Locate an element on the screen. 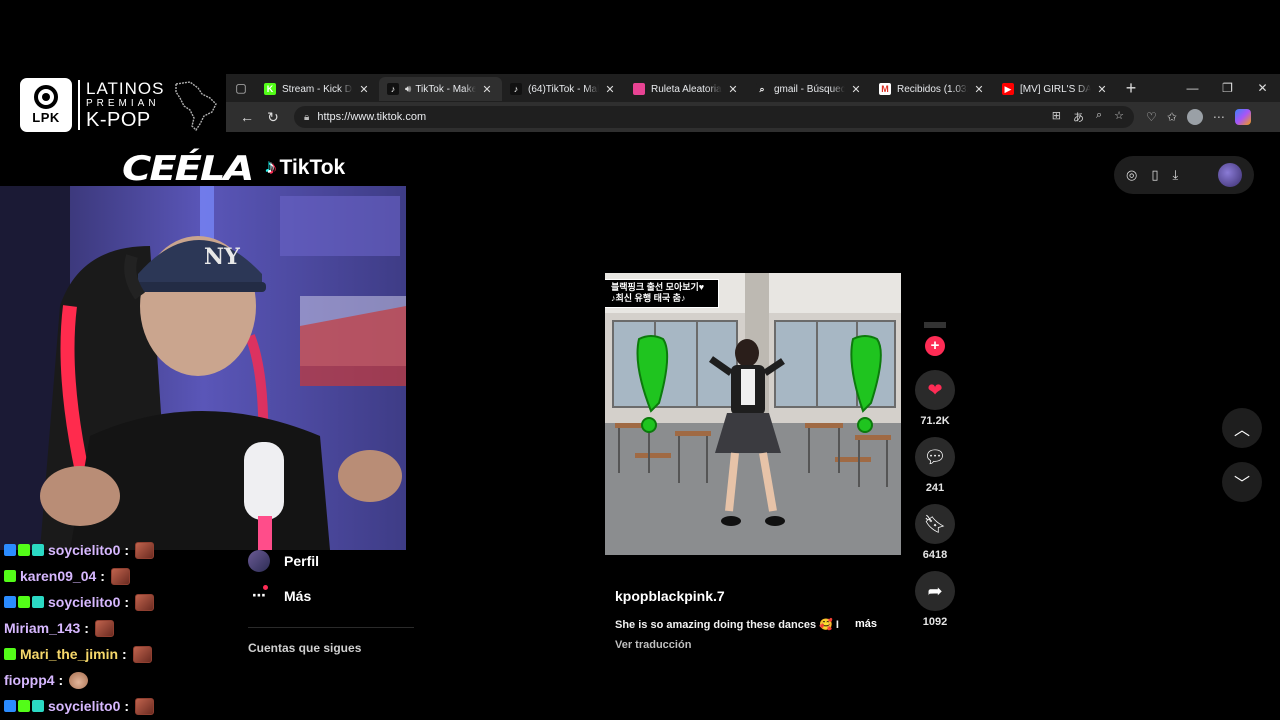 The height and width of the screenshot is (720, 1280). settings-more-icon: ⋯ is located at coordinates (1219, 117).